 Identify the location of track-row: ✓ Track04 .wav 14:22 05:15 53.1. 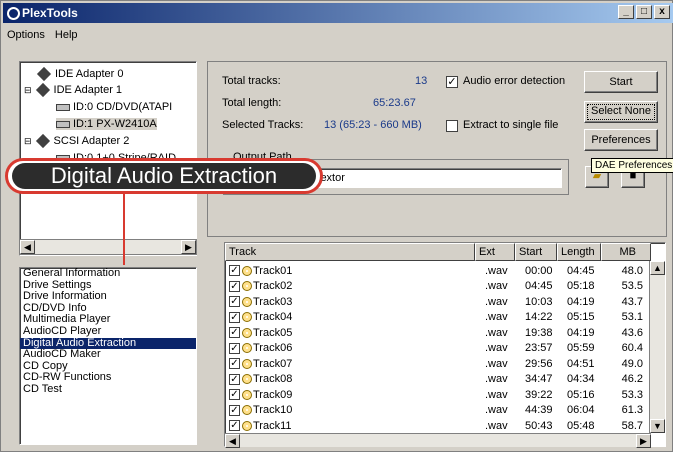
(434, 317).